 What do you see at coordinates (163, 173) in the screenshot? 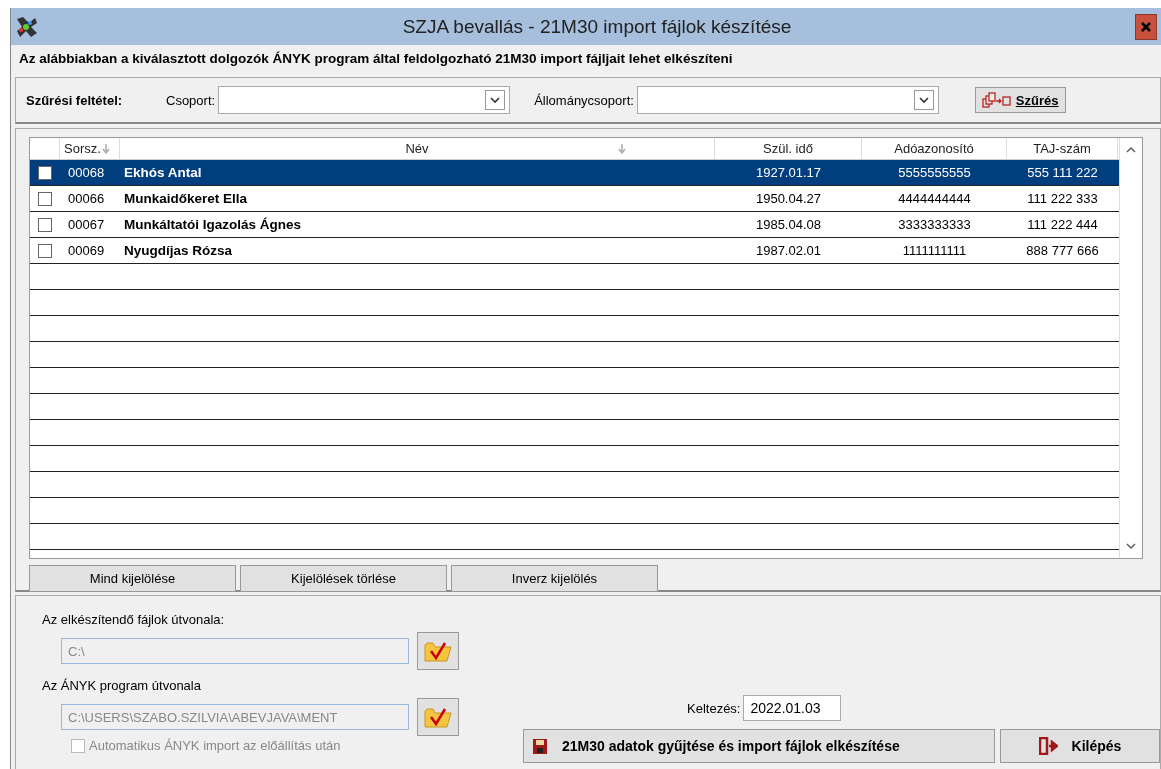
I see `table-cell-text: Ekhós Antal` at bounding box center [163, 173].